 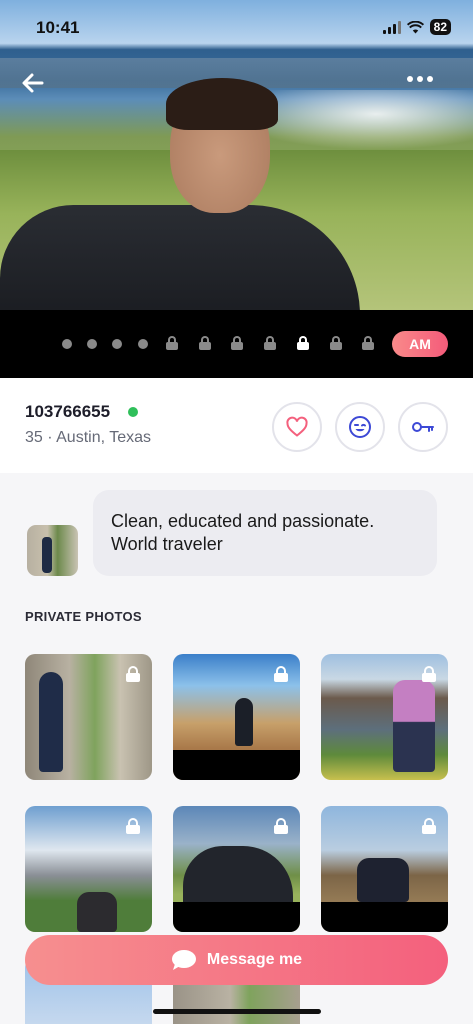 What do you see at coordinates (133, 412) in the screenshot?
I see `online-status-dot` at bounding box center [133, 412].